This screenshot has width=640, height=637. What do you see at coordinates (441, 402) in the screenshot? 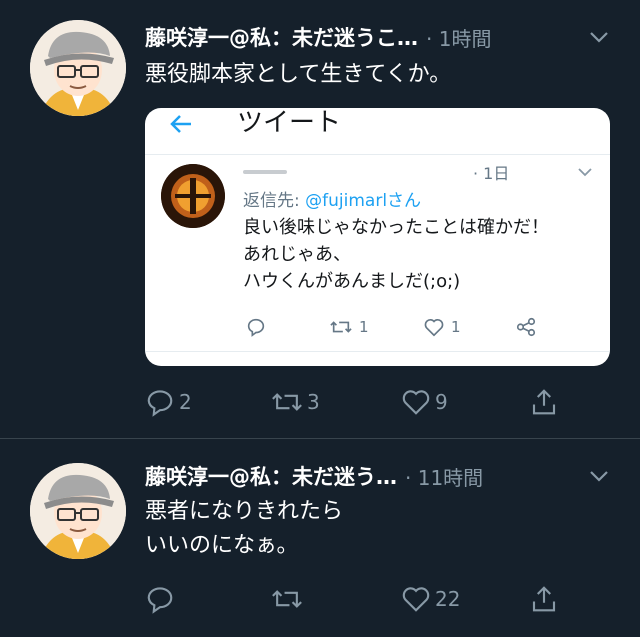
I see `like-count: 9` at bounding box center [441, 402].